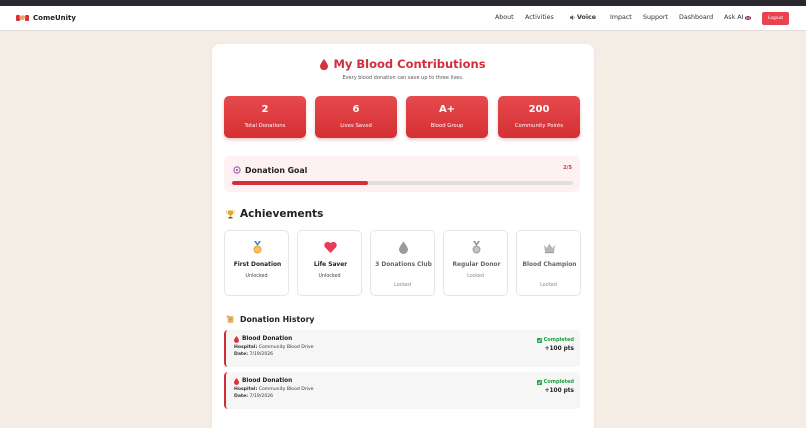 The width and height of the screenshot is (806, 428). I want to click on stat-label: Total Donations, so click(265, 126).